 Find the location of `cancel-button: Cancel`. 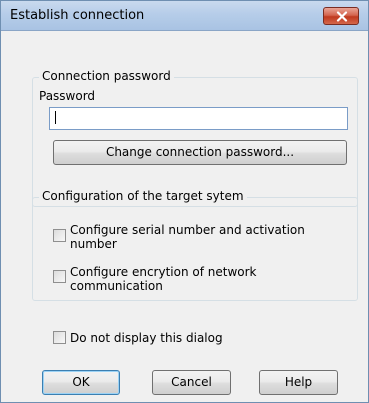

cancel-button: Cancel is located at coordinates (191, 382).